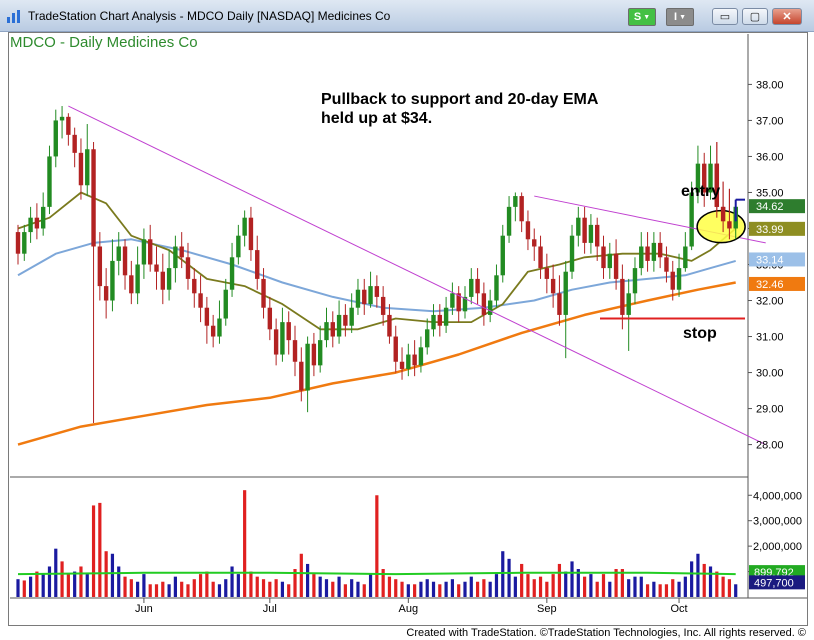 The image size is (814, 640). I want to click on price-tag-label: 33.99, so click(770, 230).